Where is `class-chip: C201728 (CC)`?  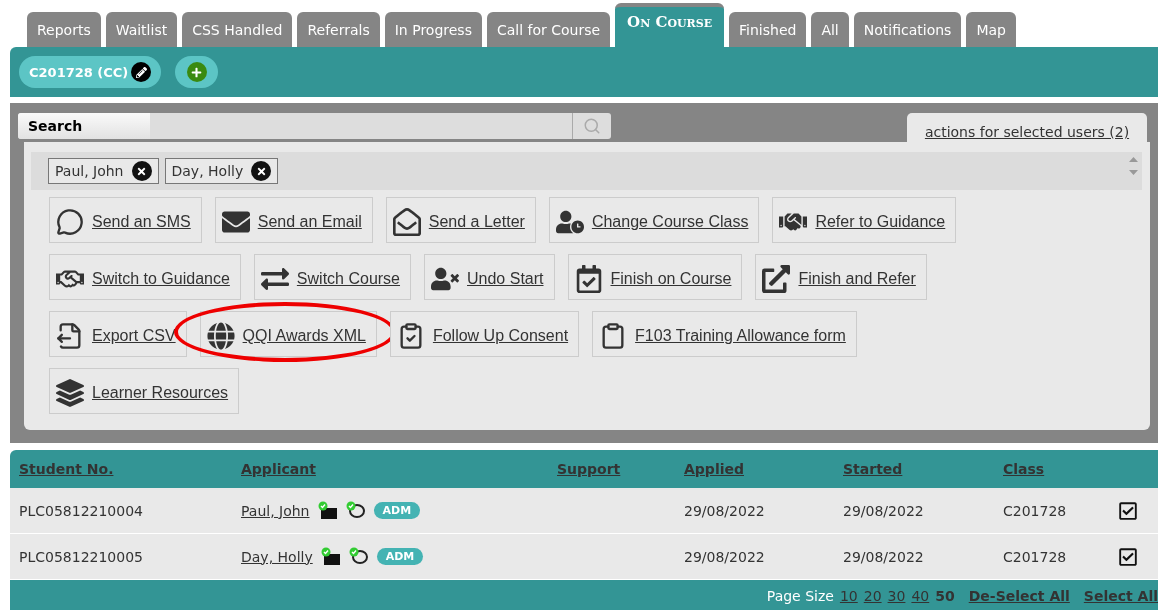
class-chip: C201728 (CC) is located at coordinates (90, 72).